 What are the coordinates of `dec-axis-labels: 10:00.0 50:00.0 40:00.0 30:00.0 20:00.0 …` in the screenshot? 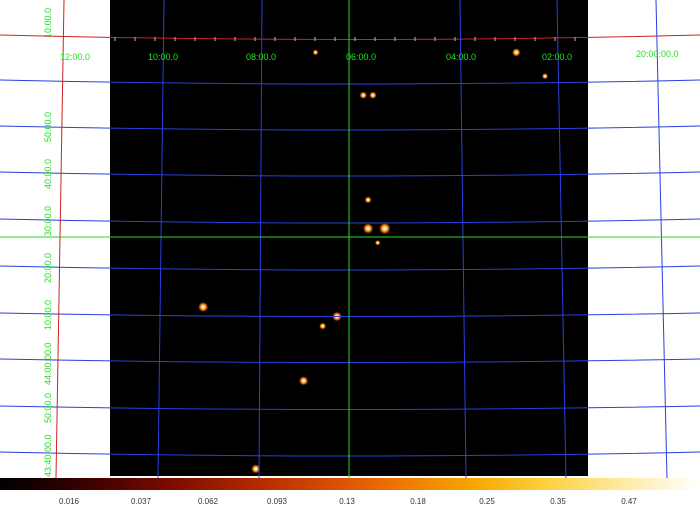 It's located at (48, 242).